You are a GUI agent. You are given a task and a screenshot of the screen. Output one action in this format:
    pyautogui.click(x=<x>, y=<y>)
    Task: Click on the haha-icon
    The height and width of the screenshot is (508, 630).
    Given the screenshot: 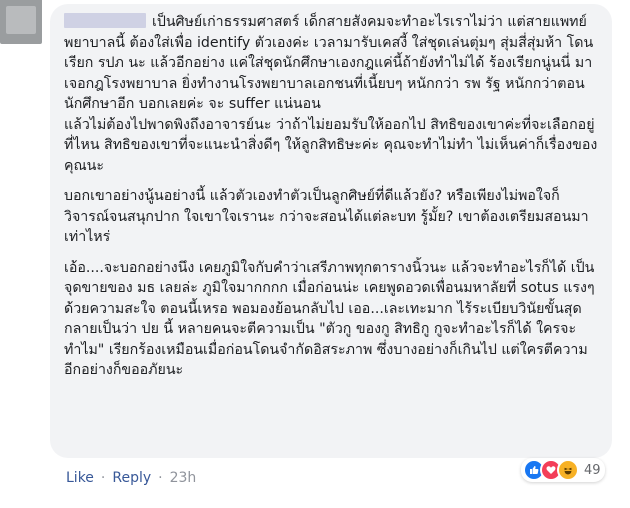 What is the action you would take?
    pyautogui.click(x=568, y=470)
    